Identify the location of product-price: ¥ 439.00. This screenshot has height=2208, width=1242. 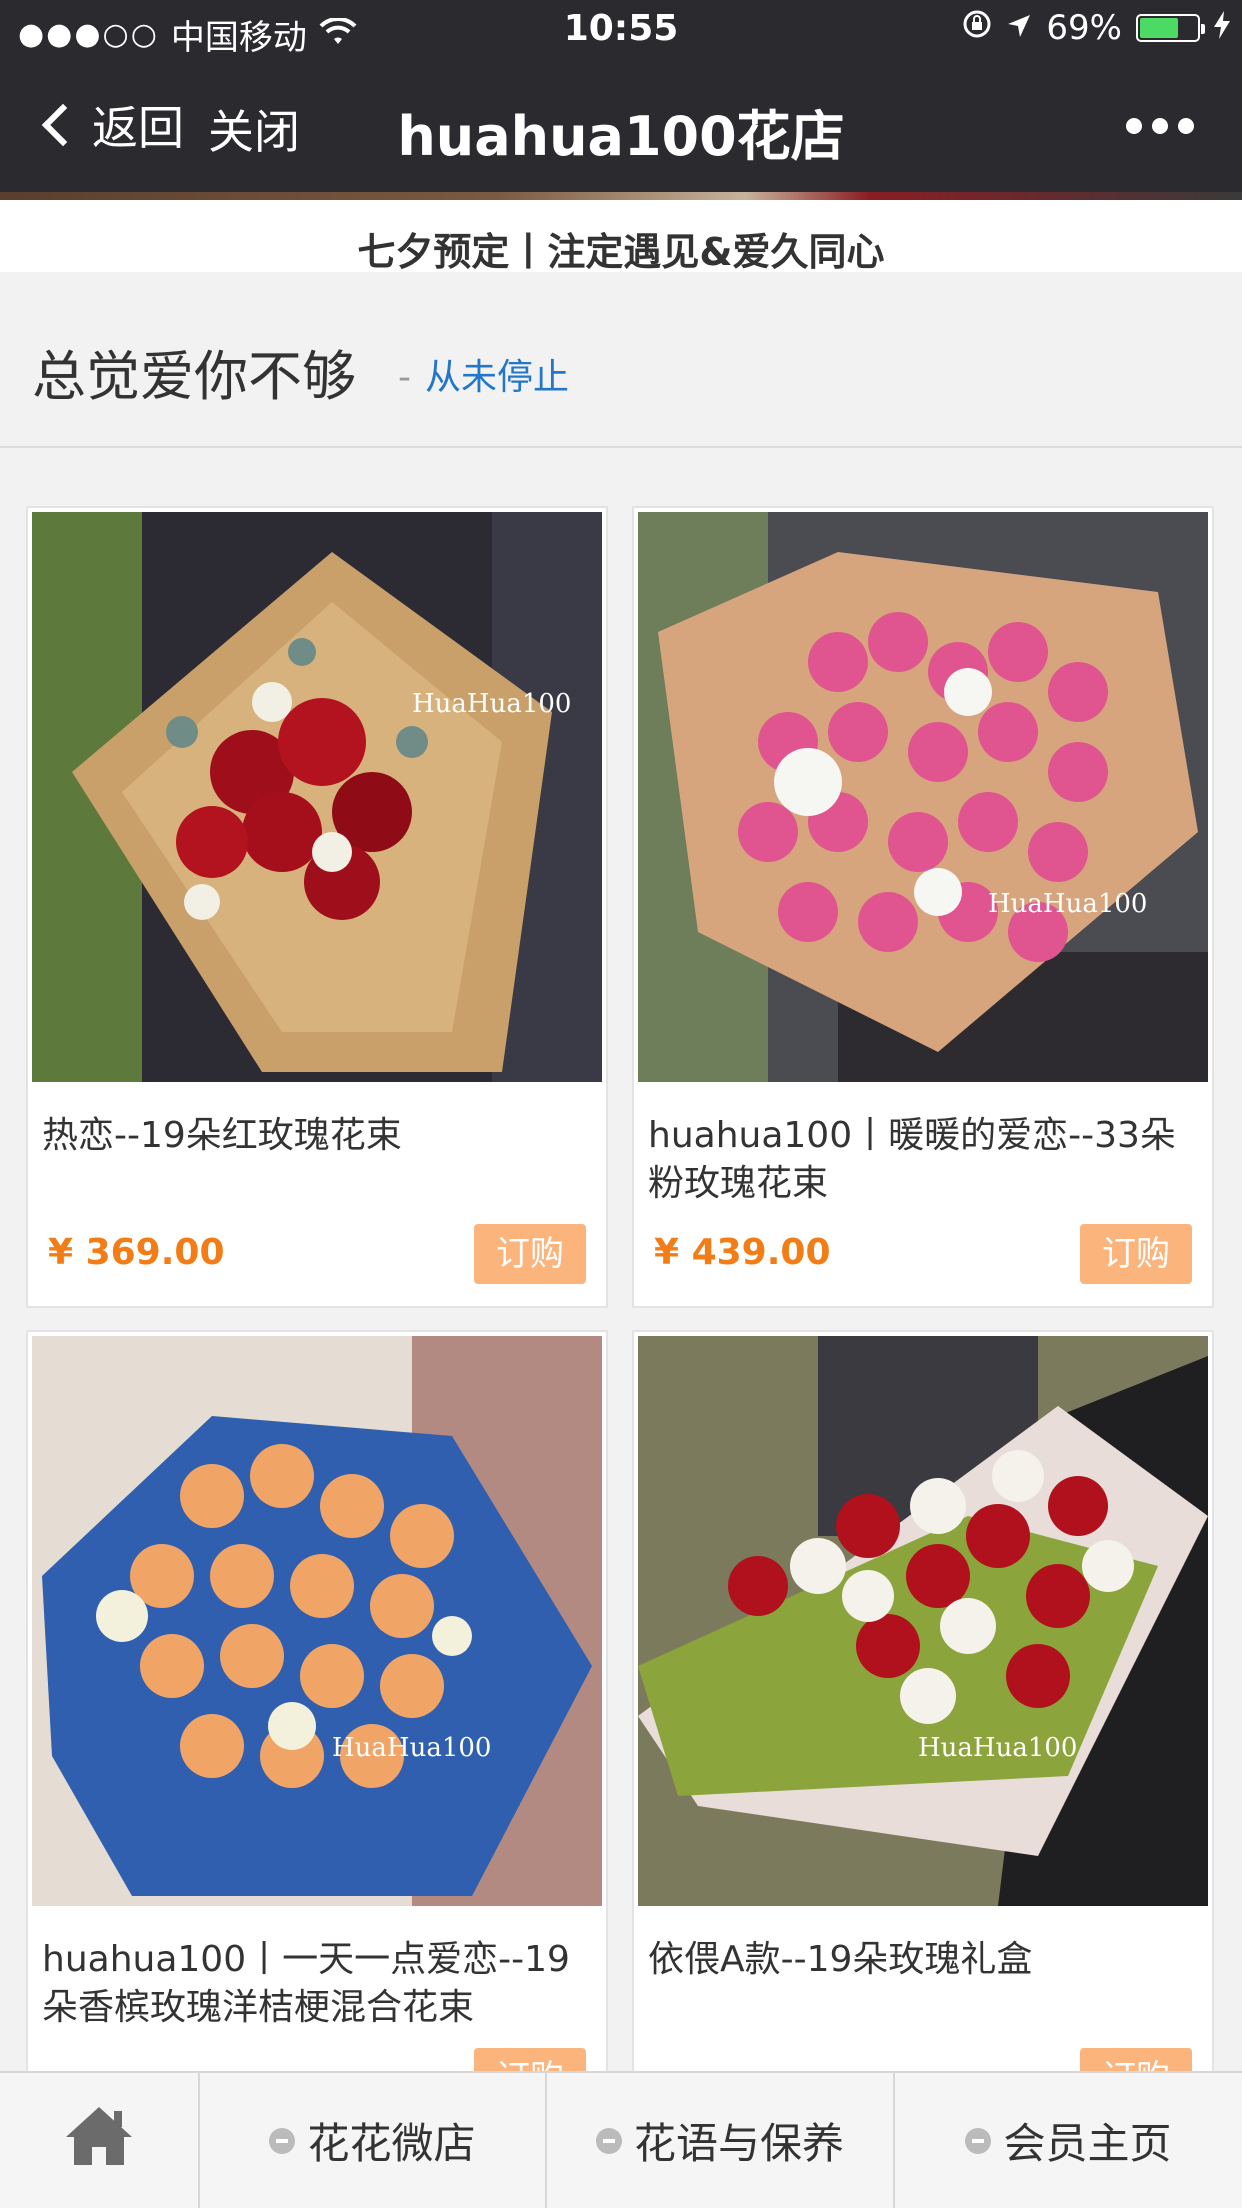
(742, 1252).